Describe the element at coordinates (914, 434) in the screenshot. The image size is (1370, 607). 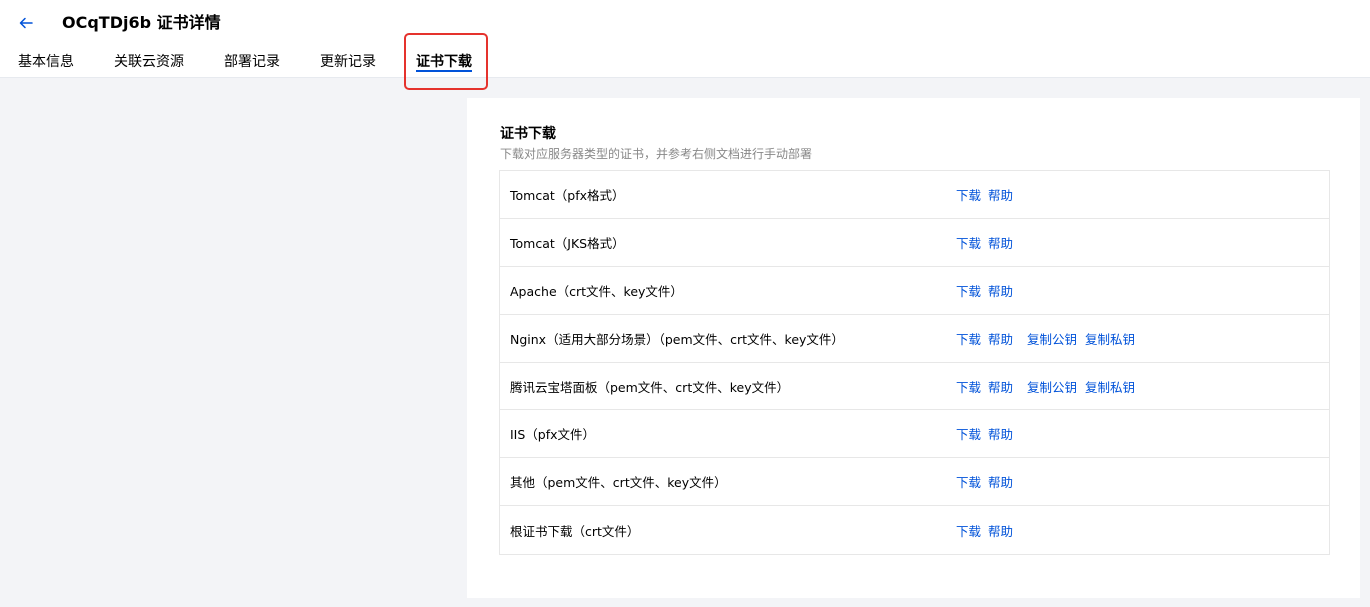
I see `table-row: IIS（pfx文件） 下载 帮助` at that location.